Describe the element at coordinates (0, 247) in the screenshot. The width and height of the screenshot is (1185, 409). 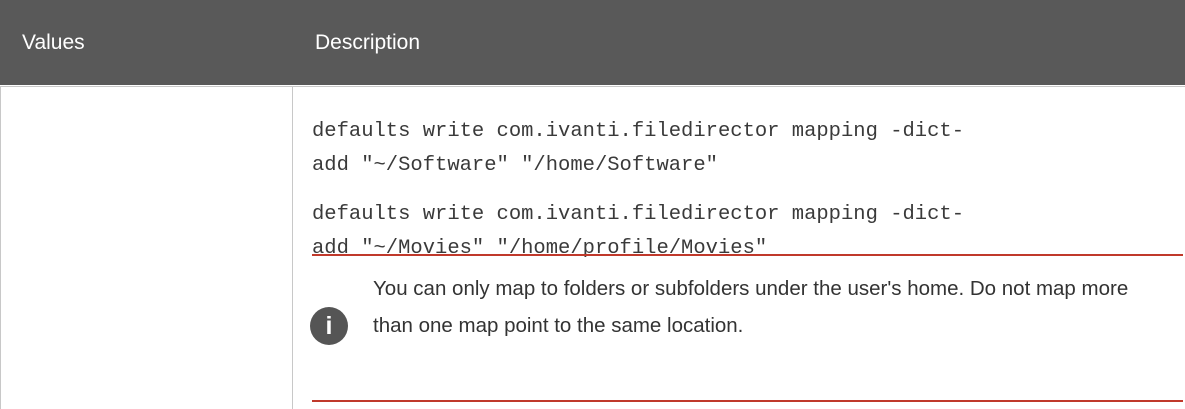
I see `left-table-border` at that location.